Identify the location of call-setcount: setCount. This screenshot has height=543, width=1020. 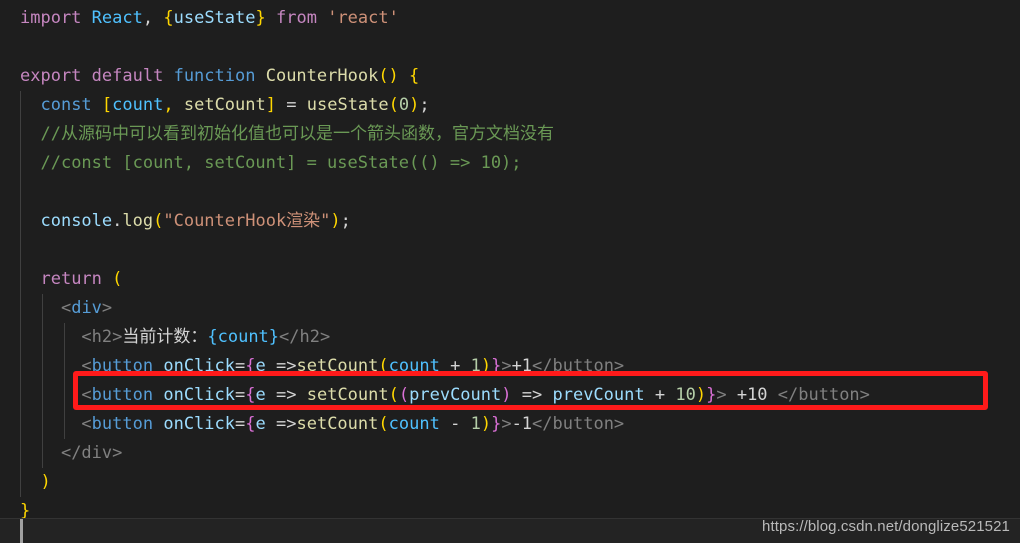
(337, 424).